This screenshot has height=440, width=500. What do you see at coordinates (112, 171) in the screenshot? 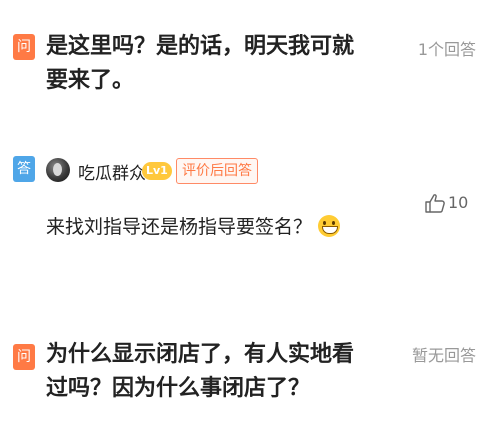
I see `username: 吃瓜群众` at bounding box center [112, 171].